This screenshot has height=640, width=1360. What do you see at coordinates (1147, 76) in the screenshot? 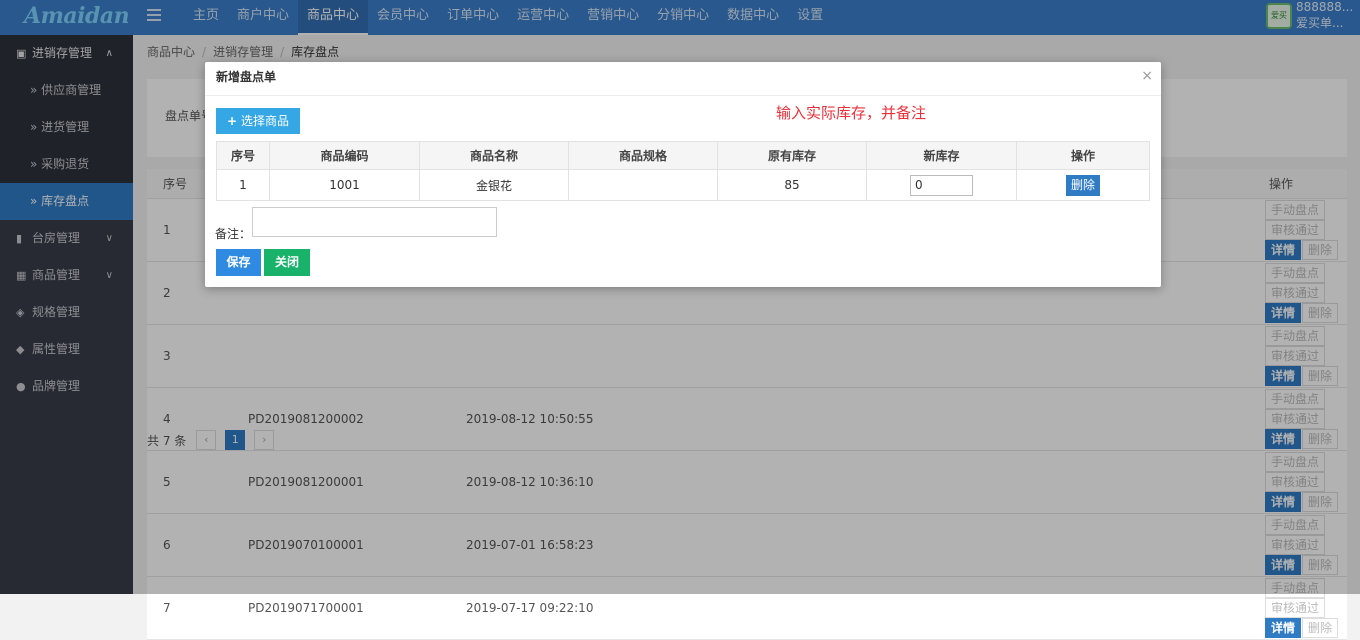
I see `close-icon: ×` at bounding box center [1147, 76].